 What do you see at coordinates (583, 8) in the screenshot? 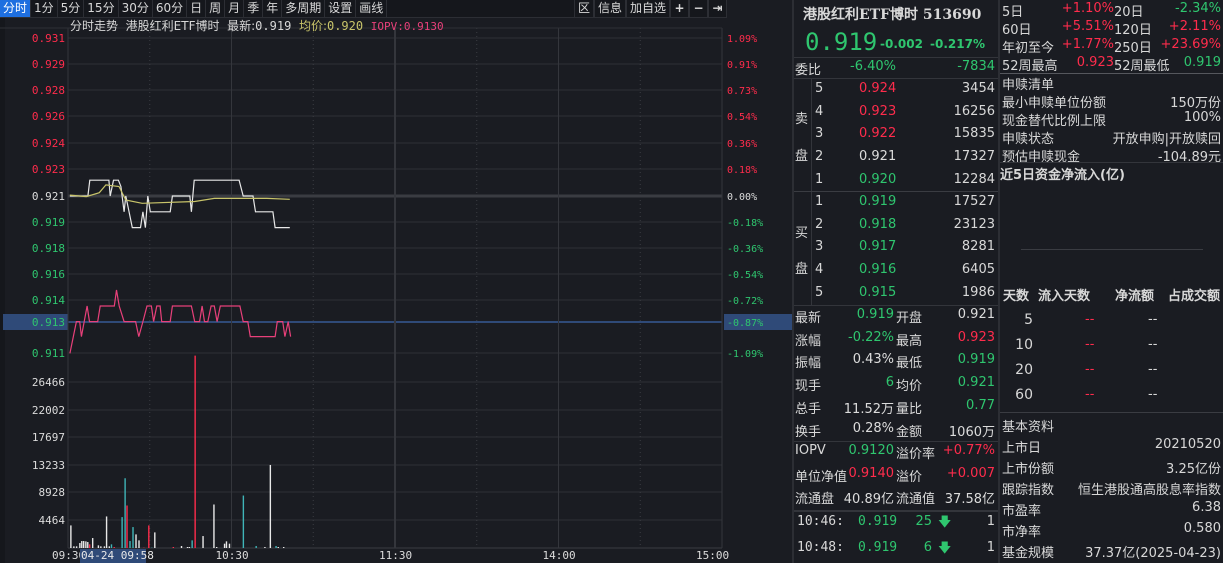
I see `zone-button: 区` at bounding box center [583, 8].